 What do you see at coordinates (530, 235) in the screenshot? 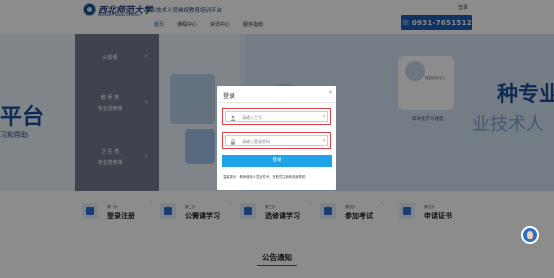
I see `customer-service-avatar-icon` at bounding box center [530, 235].